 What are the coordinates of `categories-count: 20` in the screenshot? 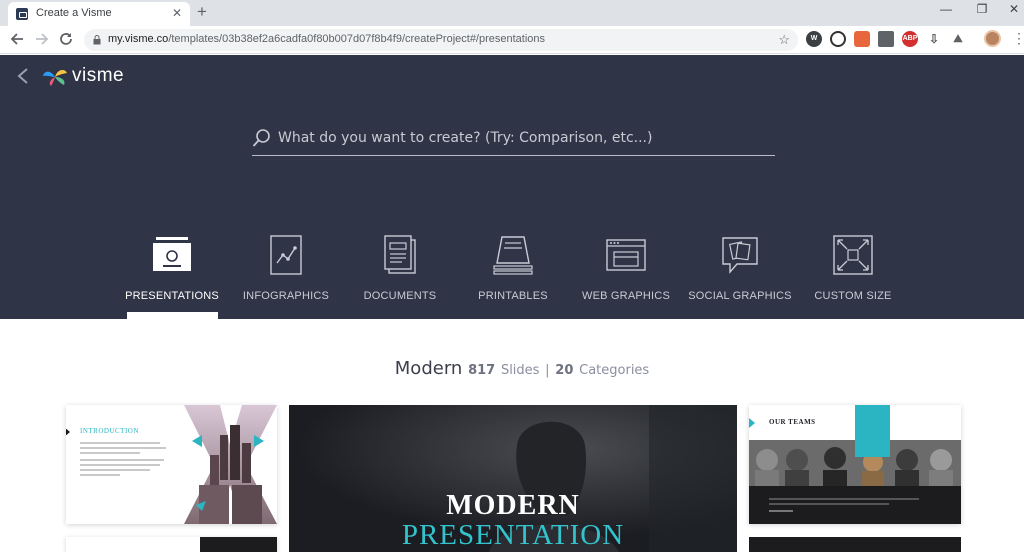 It's located at (564, 370).